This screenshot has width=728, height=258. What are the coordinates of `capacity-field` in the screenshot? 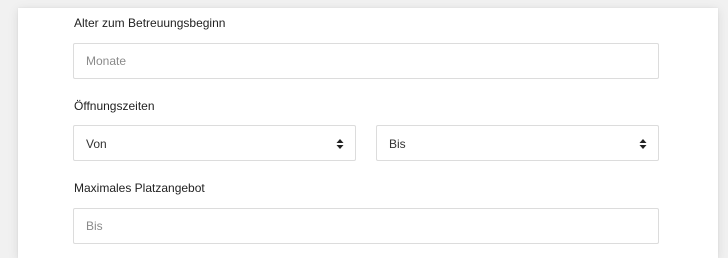 It's located at (366, 226).